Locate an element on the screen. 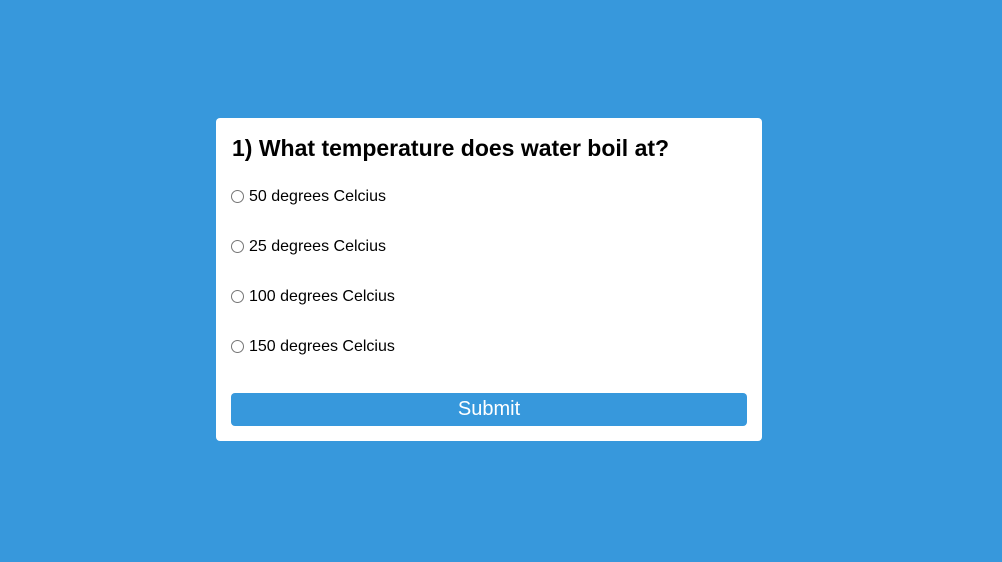  answer-option-2: 25 degrees Celcius is located at coordinates (489, 247).